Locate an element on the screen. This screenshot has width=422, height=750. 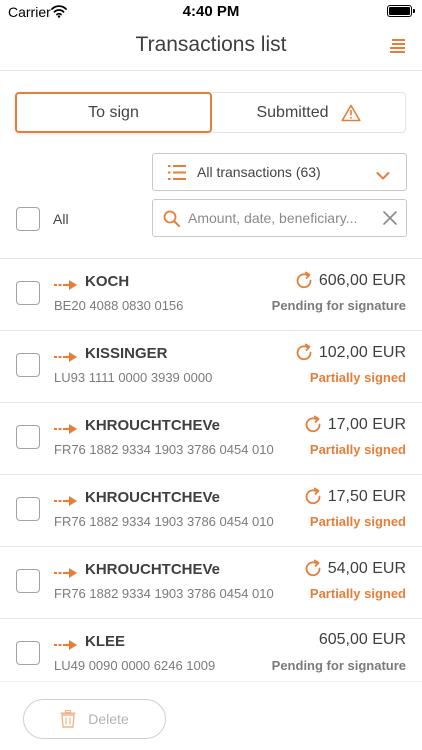
amount-text: 102,00 EUR is located at coordinates (362, 352).